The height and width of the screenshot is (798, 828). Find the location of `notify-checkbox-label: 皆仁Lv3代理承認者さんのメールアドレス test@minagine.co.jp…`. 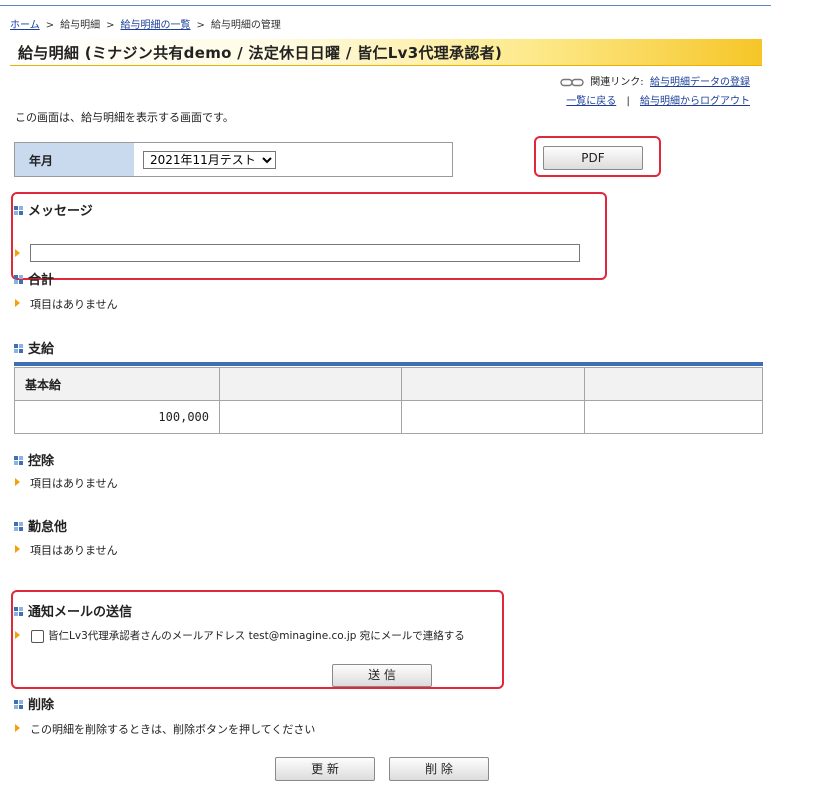

notify-checkbox-label: 皆仁Lv3代理承認者さんのメールアドレス test@minagine.co.jp… is located at coordinates (256, 636).